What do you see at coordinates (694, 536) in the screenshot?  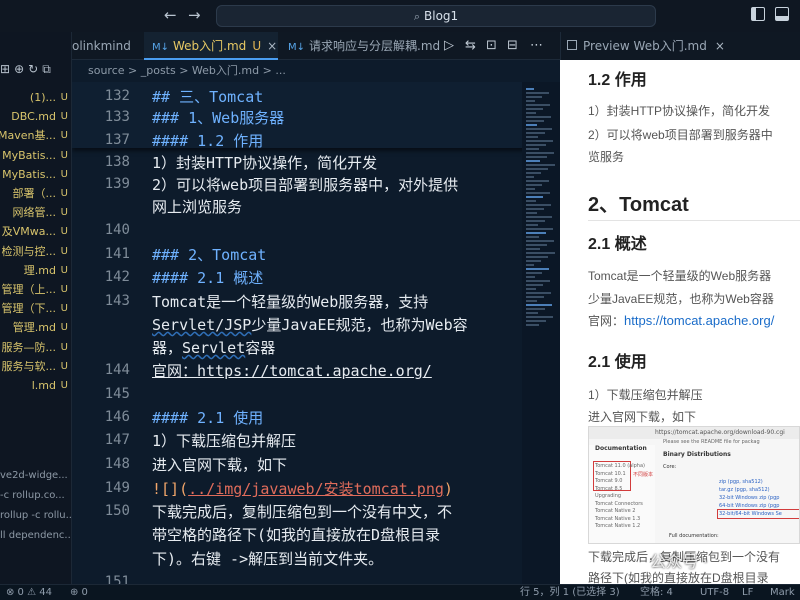 I see `screenshot-full-doc: Full documentation:` at bounding box center [694, 536].